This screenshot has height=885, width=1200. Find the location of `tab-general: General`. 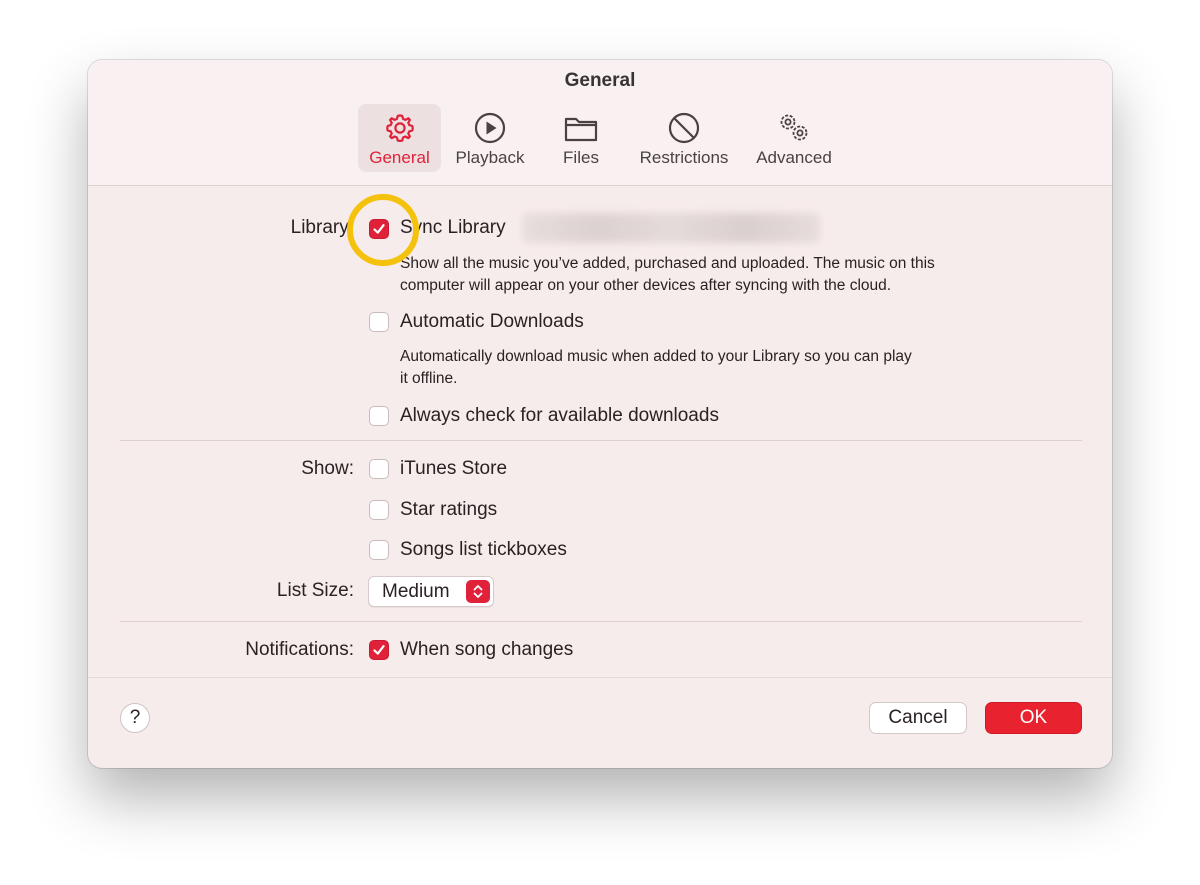

tab-general: General is located at coordinates (399, 138).